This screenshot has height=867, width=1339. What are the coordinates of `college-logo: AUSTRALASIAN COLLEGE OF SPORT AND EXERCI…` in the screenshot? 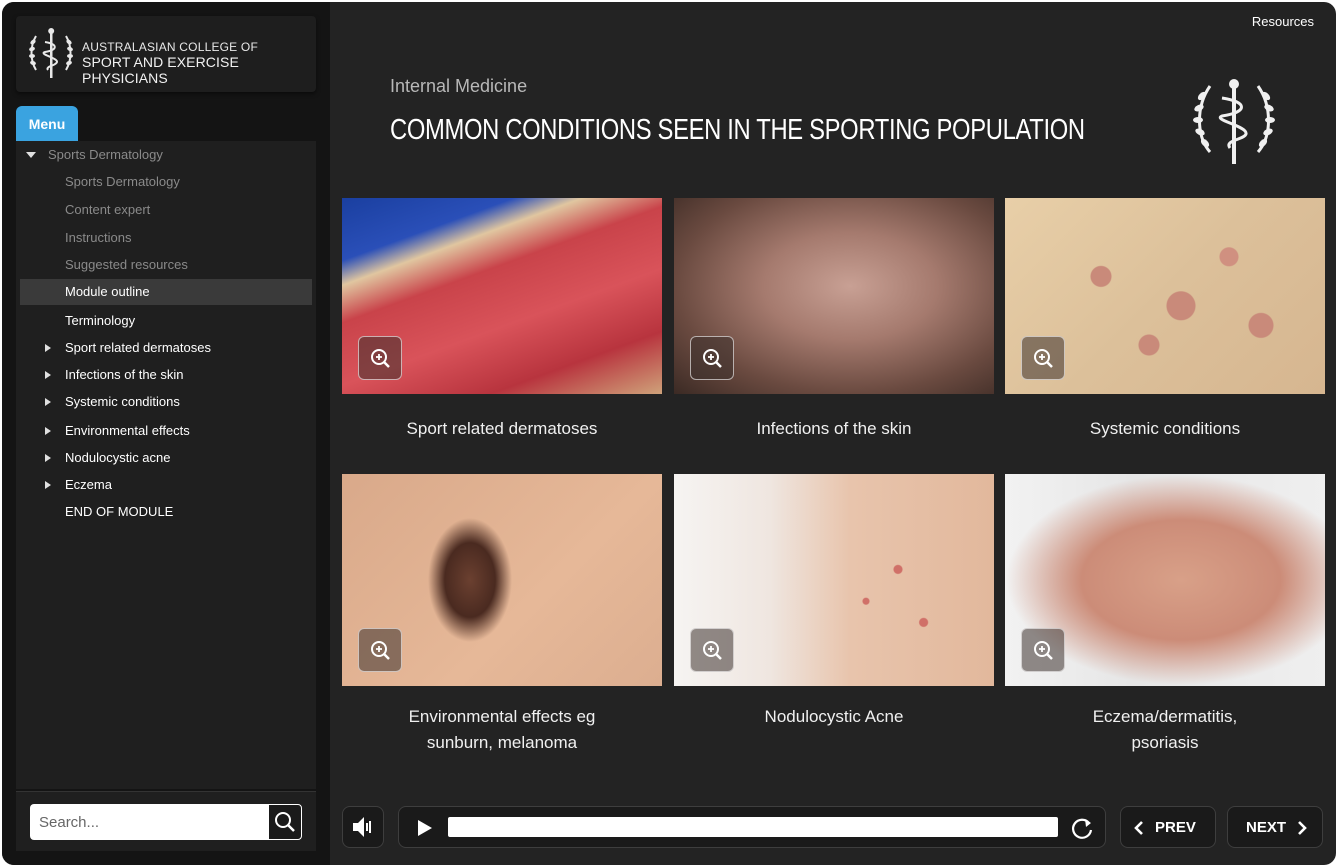 It's located at (166, 54).